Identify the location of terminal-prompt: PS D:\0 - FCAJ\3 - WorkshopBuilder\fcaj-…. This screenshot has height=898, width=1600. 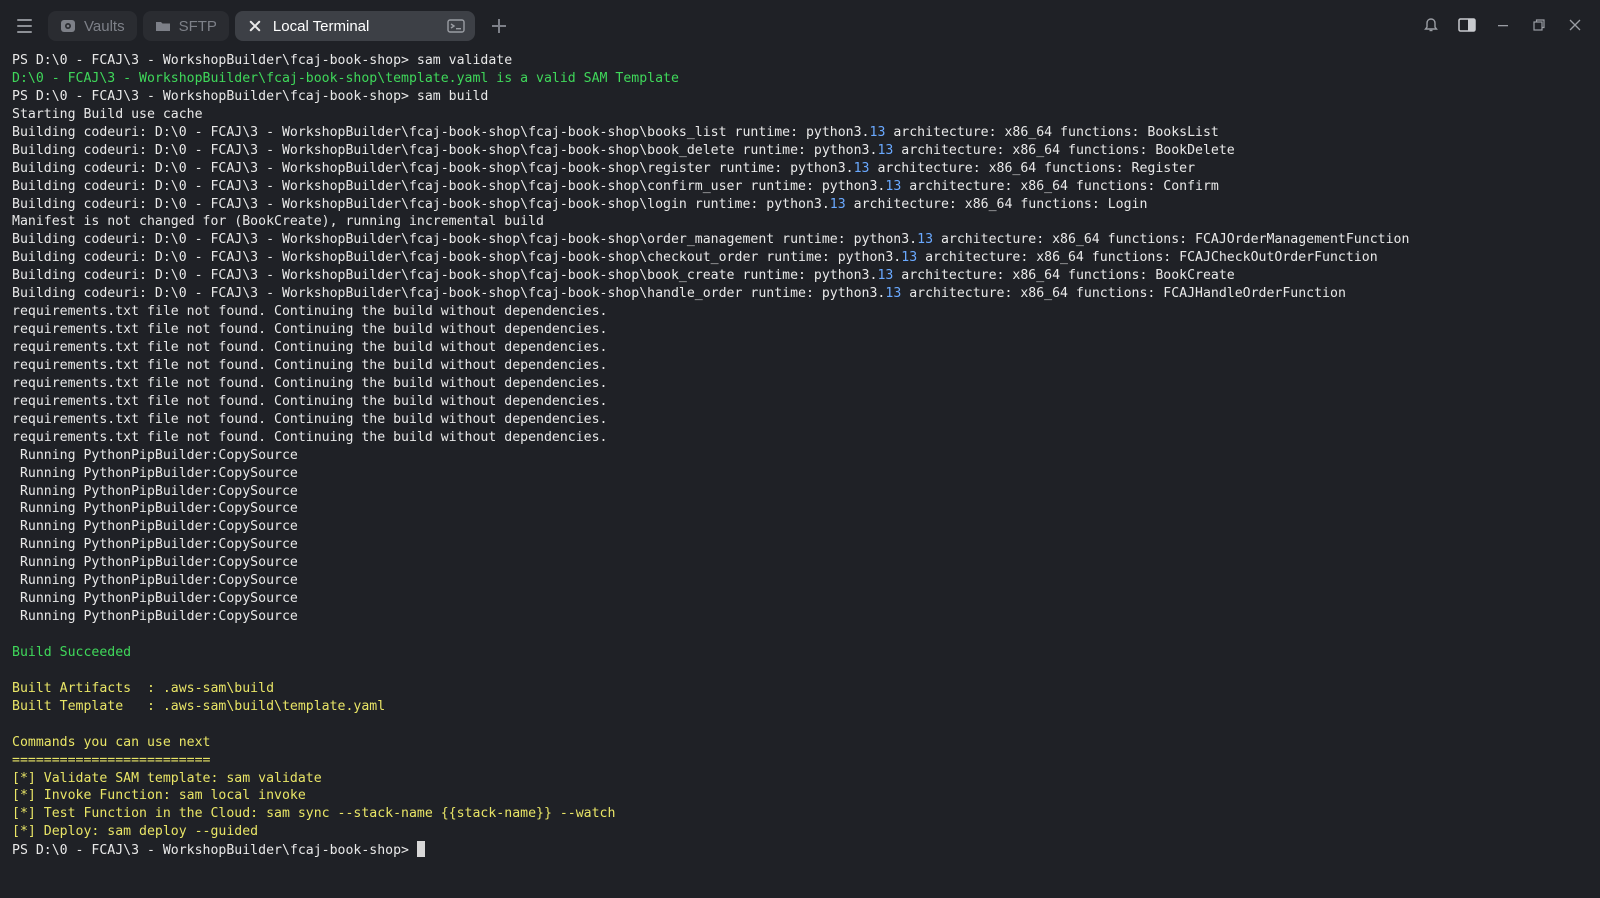
(800, 850).